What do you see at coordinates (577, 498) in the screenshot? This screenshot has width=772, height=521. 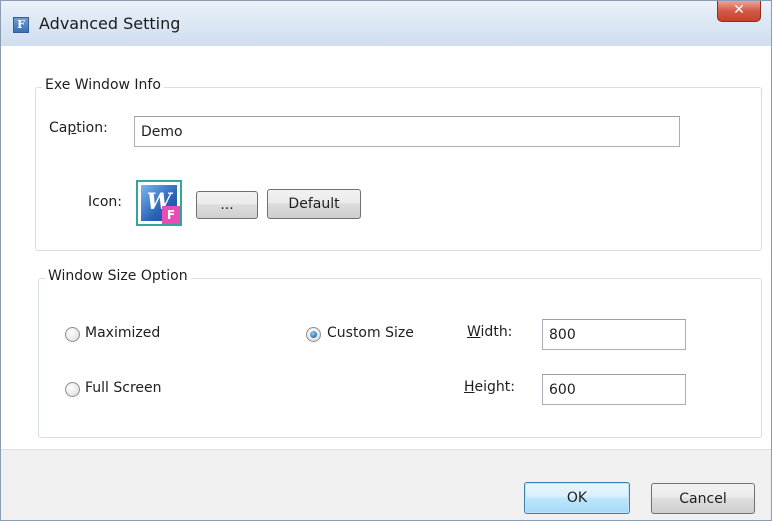 I see `ok-button: OK` at bounding box center [577, 498].